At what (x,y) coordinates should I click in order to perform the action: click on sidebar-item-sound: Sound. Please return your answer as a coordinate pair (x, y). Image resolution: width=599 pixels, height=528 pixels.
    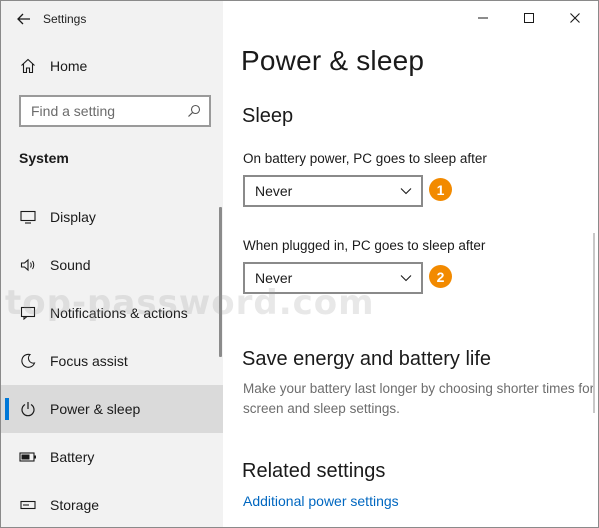
    Looking at the image, I should click on (112, 265).